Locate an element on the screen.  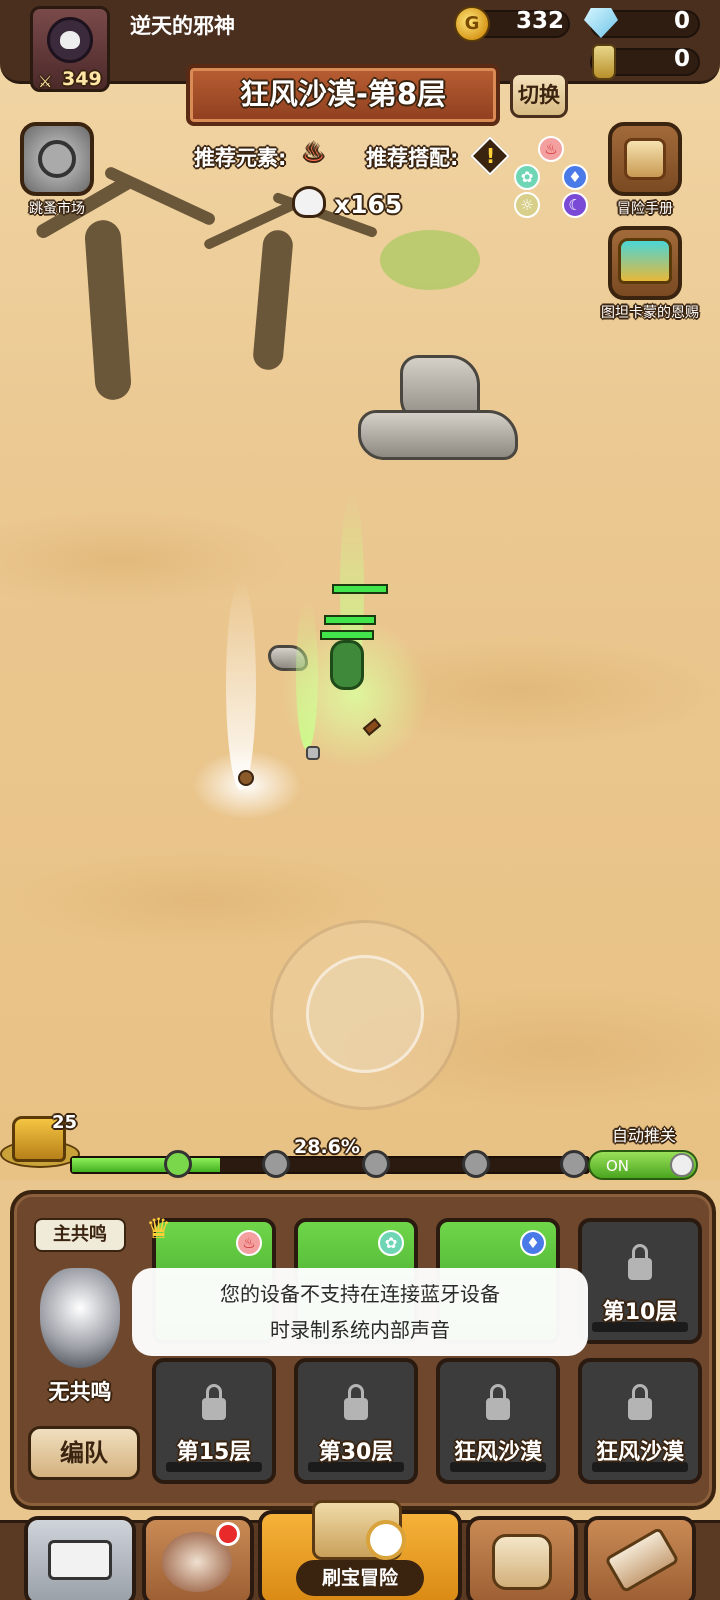
stage-title: 狂风沙漠-第8层 is located at coordinates (343, 95).